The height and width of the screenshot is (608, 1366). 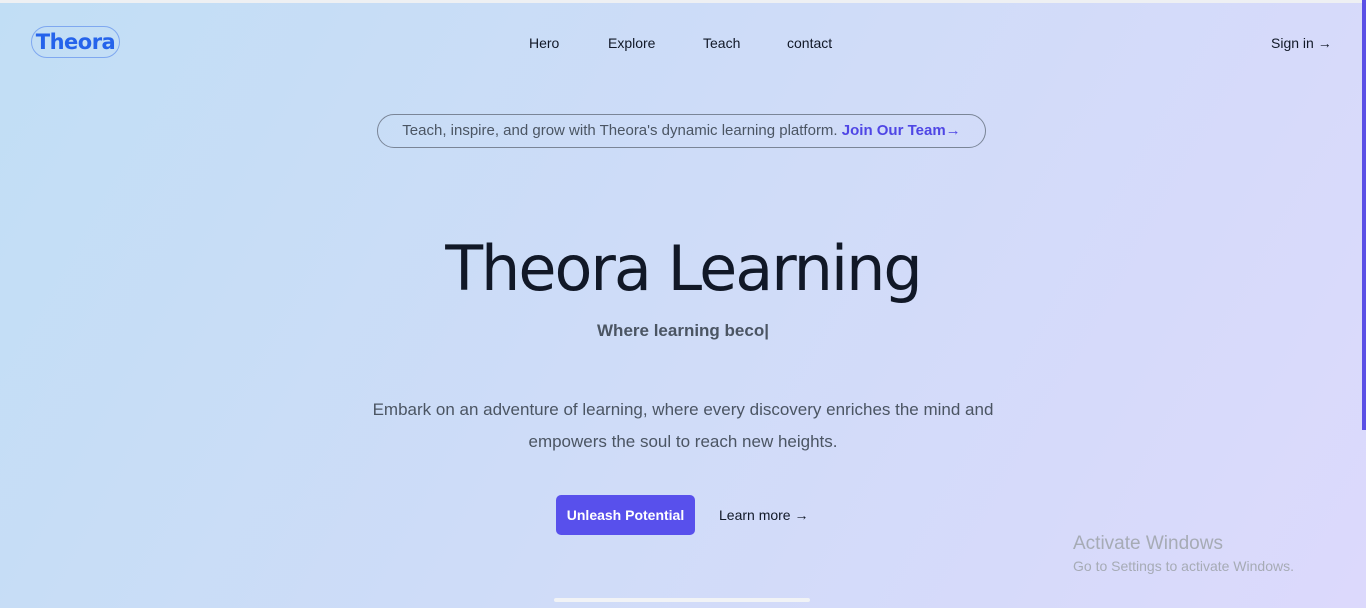 What do you see at coordinates (75, 42) in the screenshot?
I see `logo: Theora` at bounding box center [75, 42].